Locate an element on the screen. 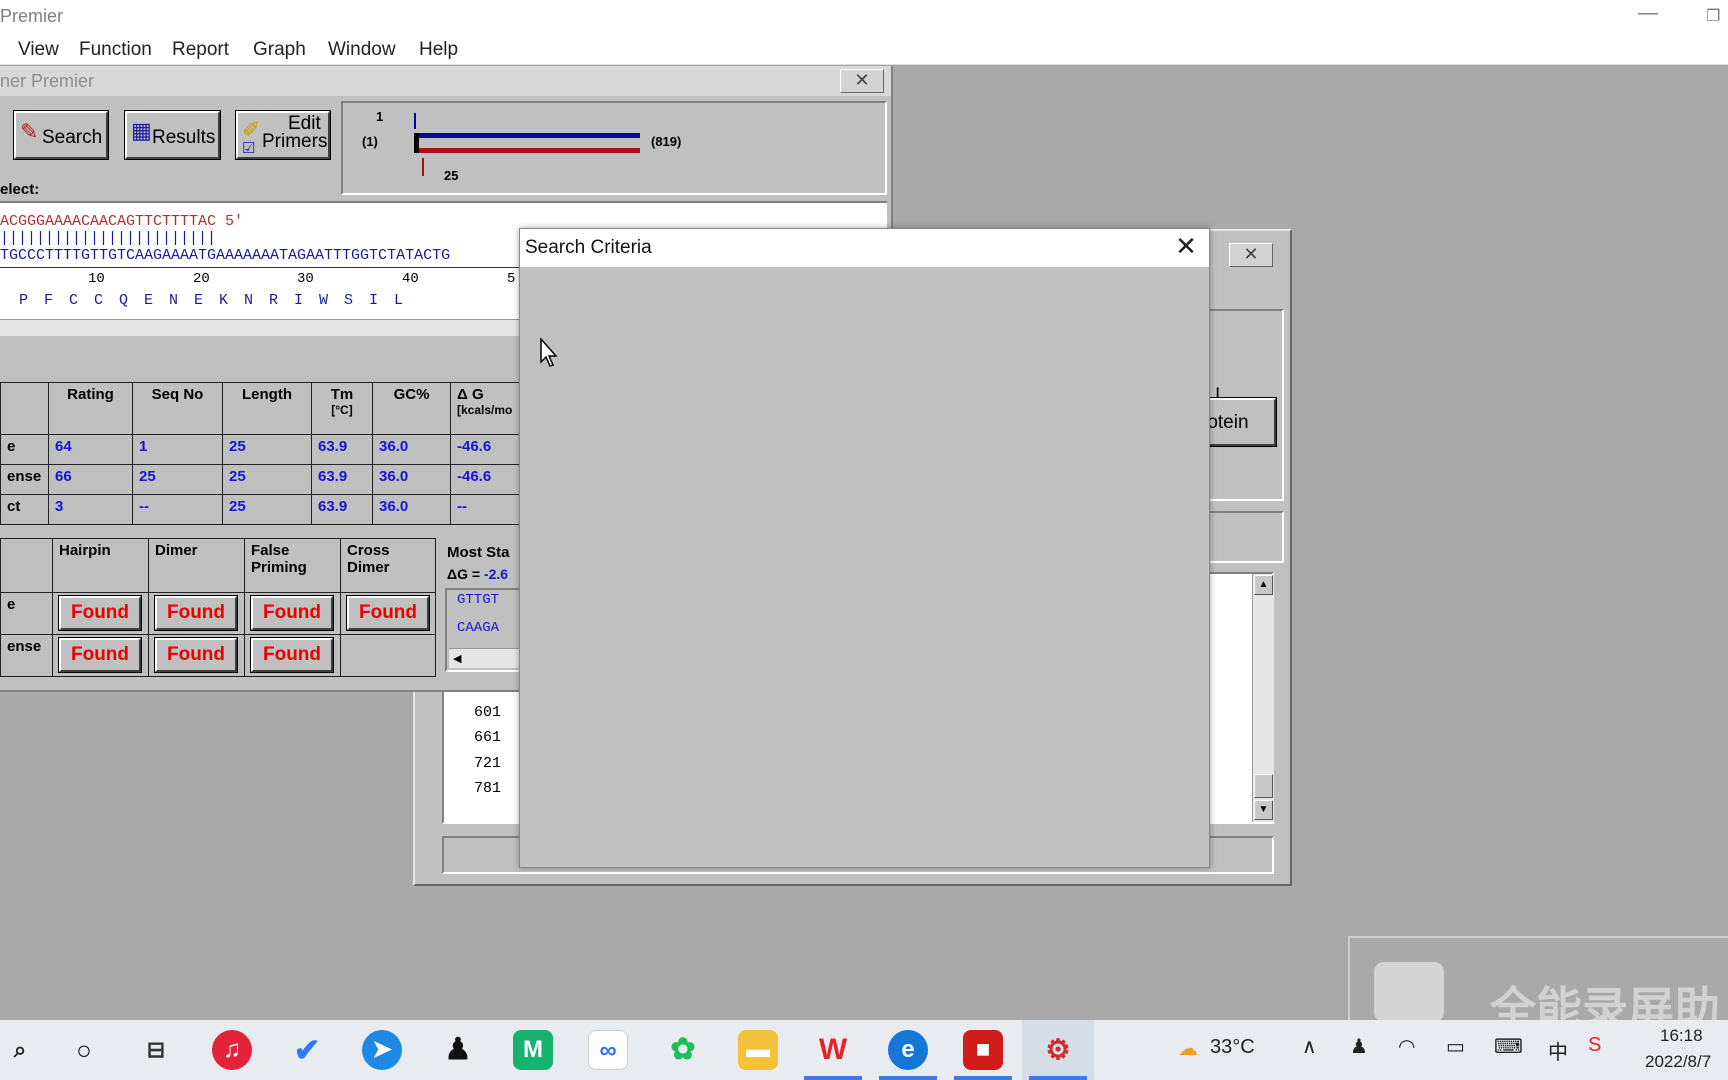 Image resolution: width=1728 pixels, height=1080 pixels. dimer-strand-top: GTTGT is located at coordinates (478, 600).